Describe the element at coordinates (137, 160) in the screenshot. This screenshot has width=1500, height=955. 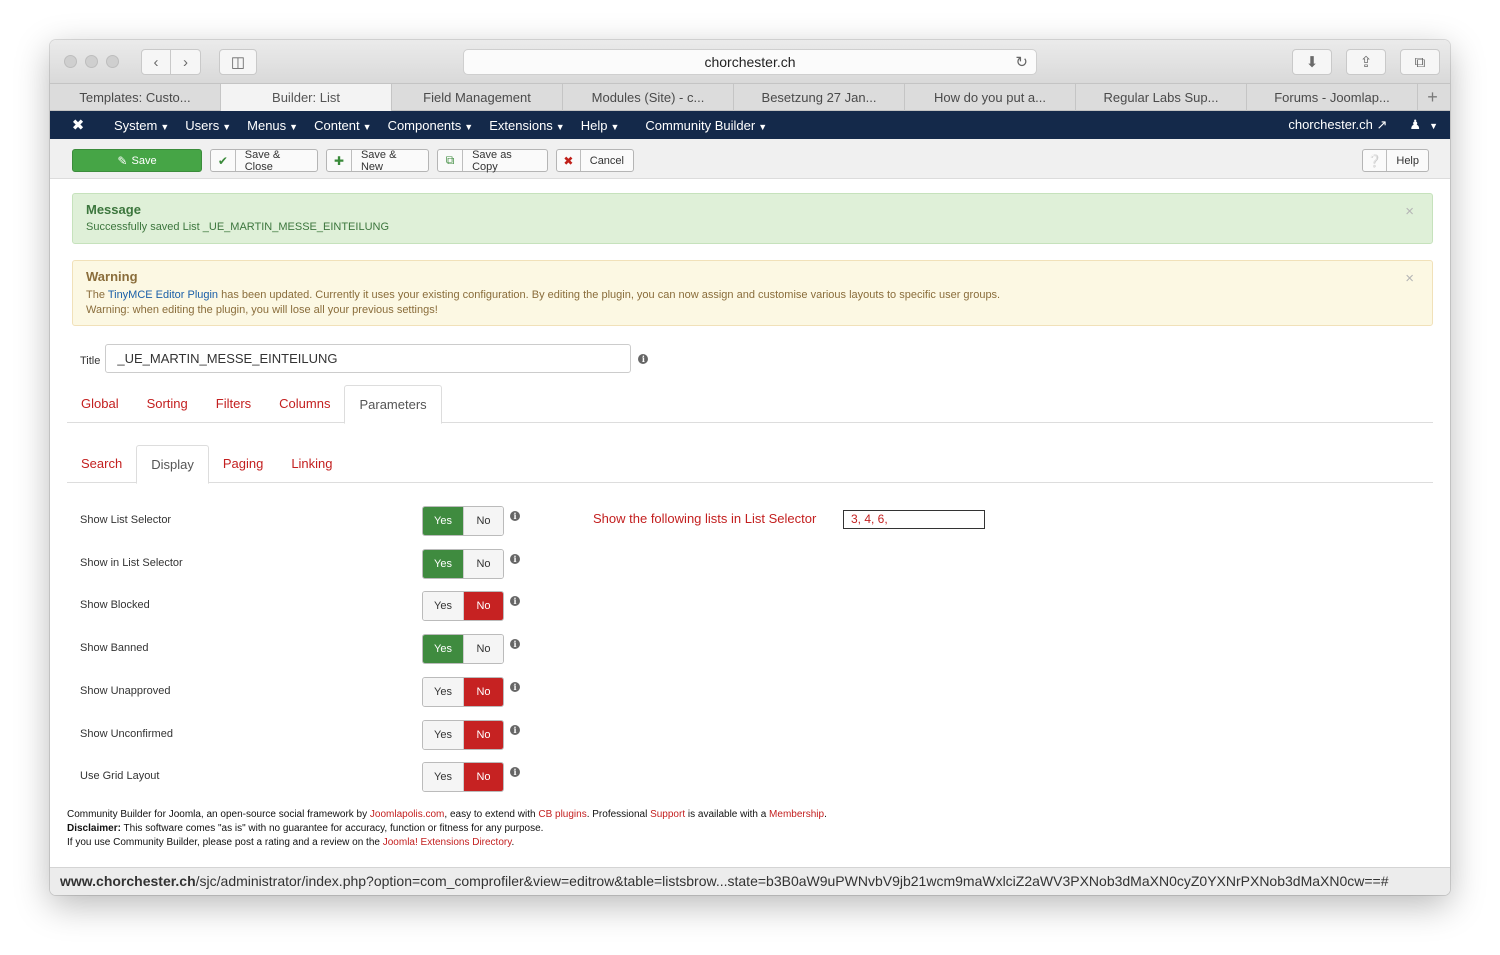
I see `save-button: ✎ Save` at that location.